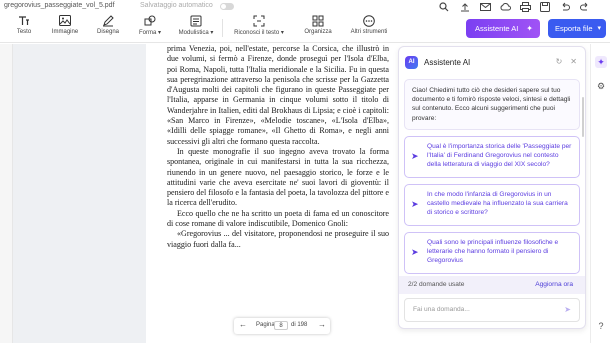 The height and width of the screenshot is (343, 610). What do you see at coordinates (492, 310) in the screenshot?
I see `ask-question-input: Fai una domanda... ➤` at bounding box center [492, 310].